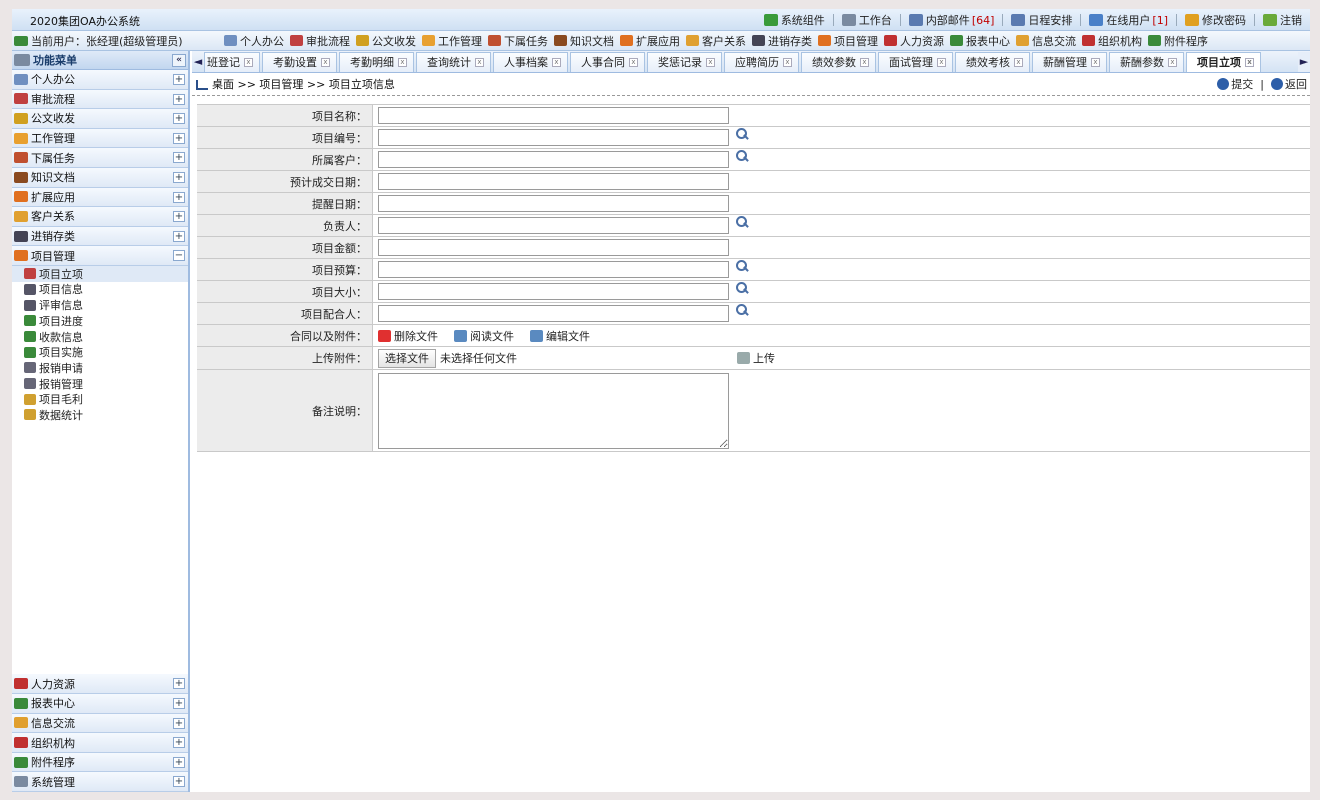 The image size is (1320, 800). Describe the element at coordinates (100, 290) in the screenshot. I see `sidebar-sub-item: 项目信息` at that location.